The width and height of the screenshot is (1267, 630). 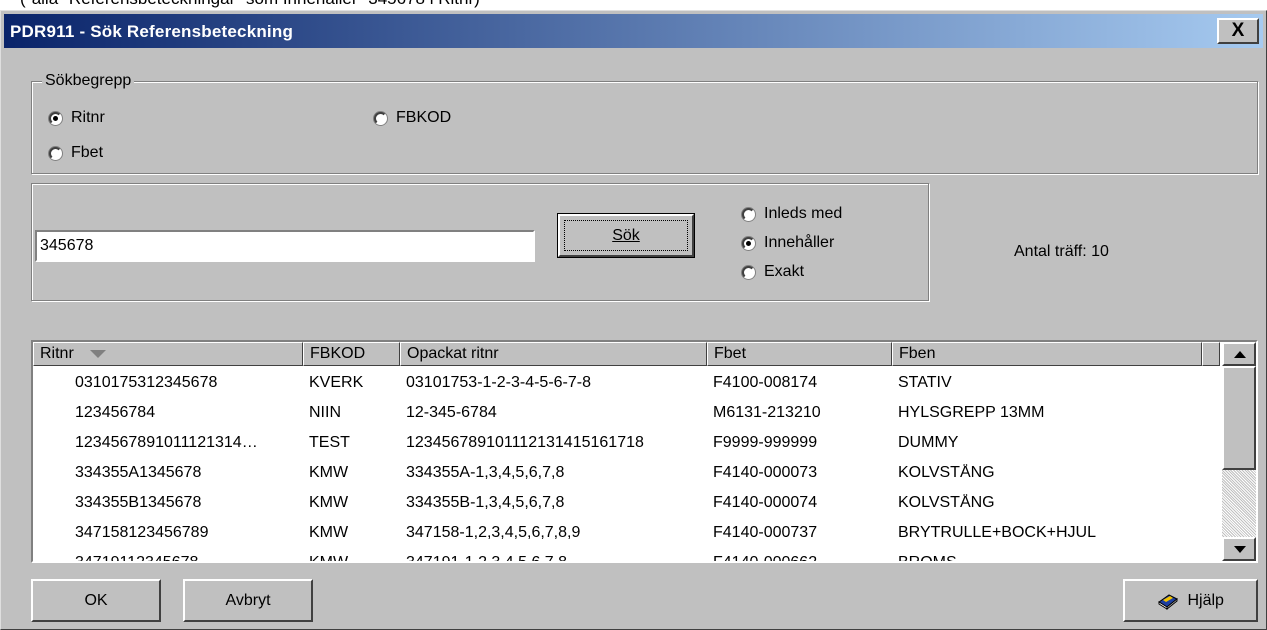 I want to click on hit-count: Antal träff: 10, so click(x=1061, y=251).